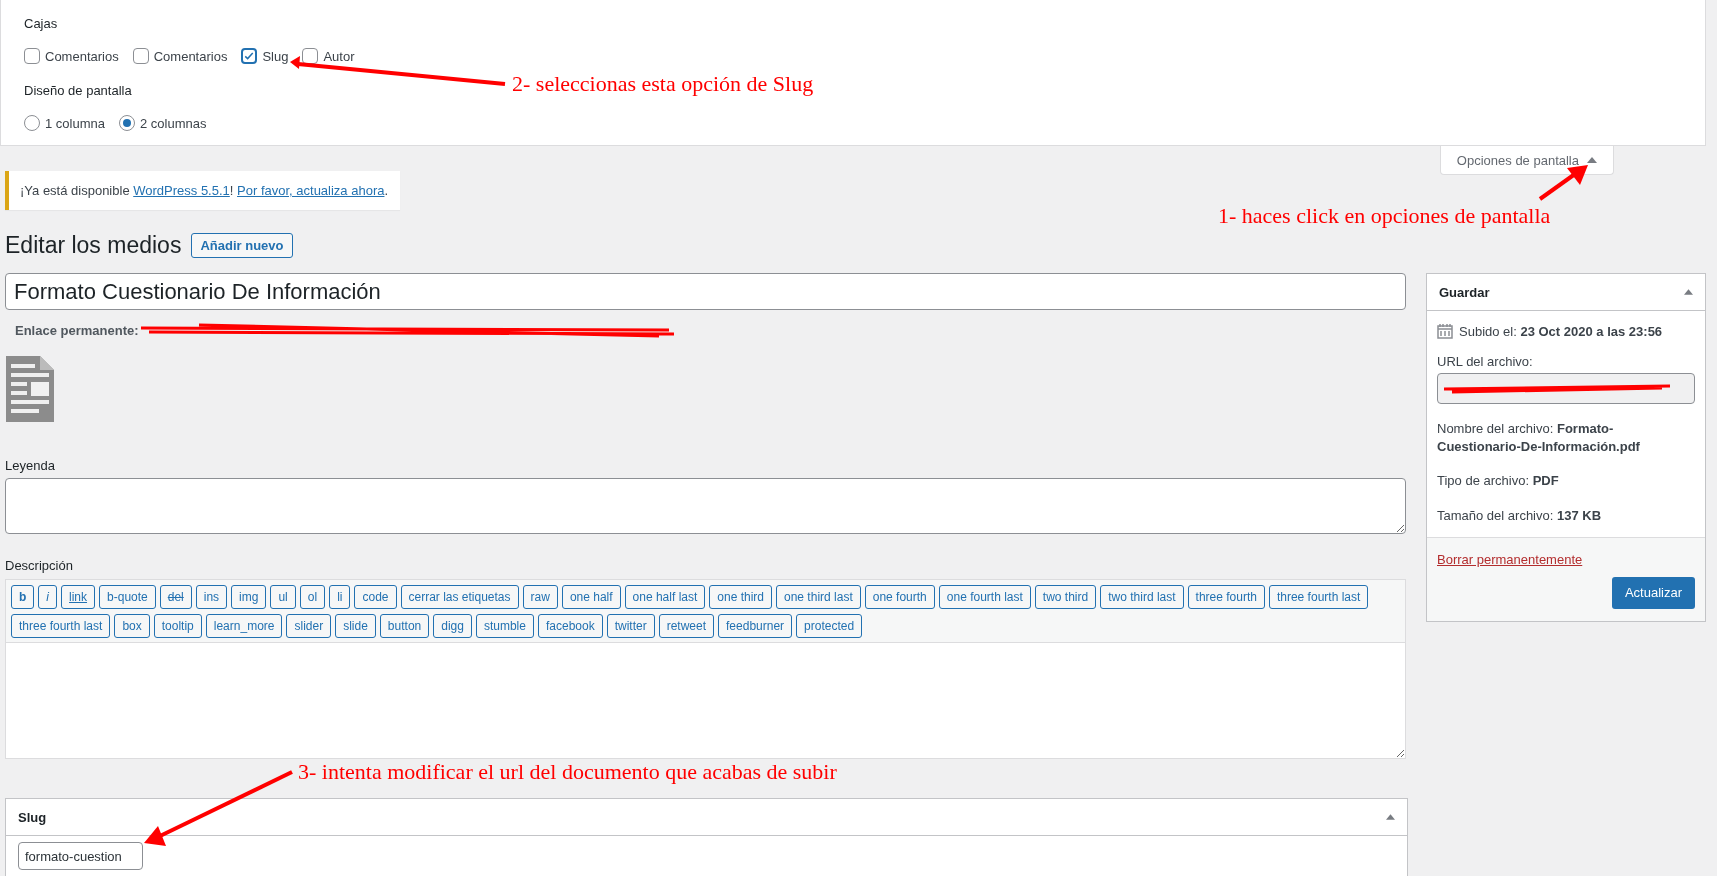  What do you see at coordinates (540, 597) in the screenshot?
I see `format-button: raw` at bounding box center [540, 597].